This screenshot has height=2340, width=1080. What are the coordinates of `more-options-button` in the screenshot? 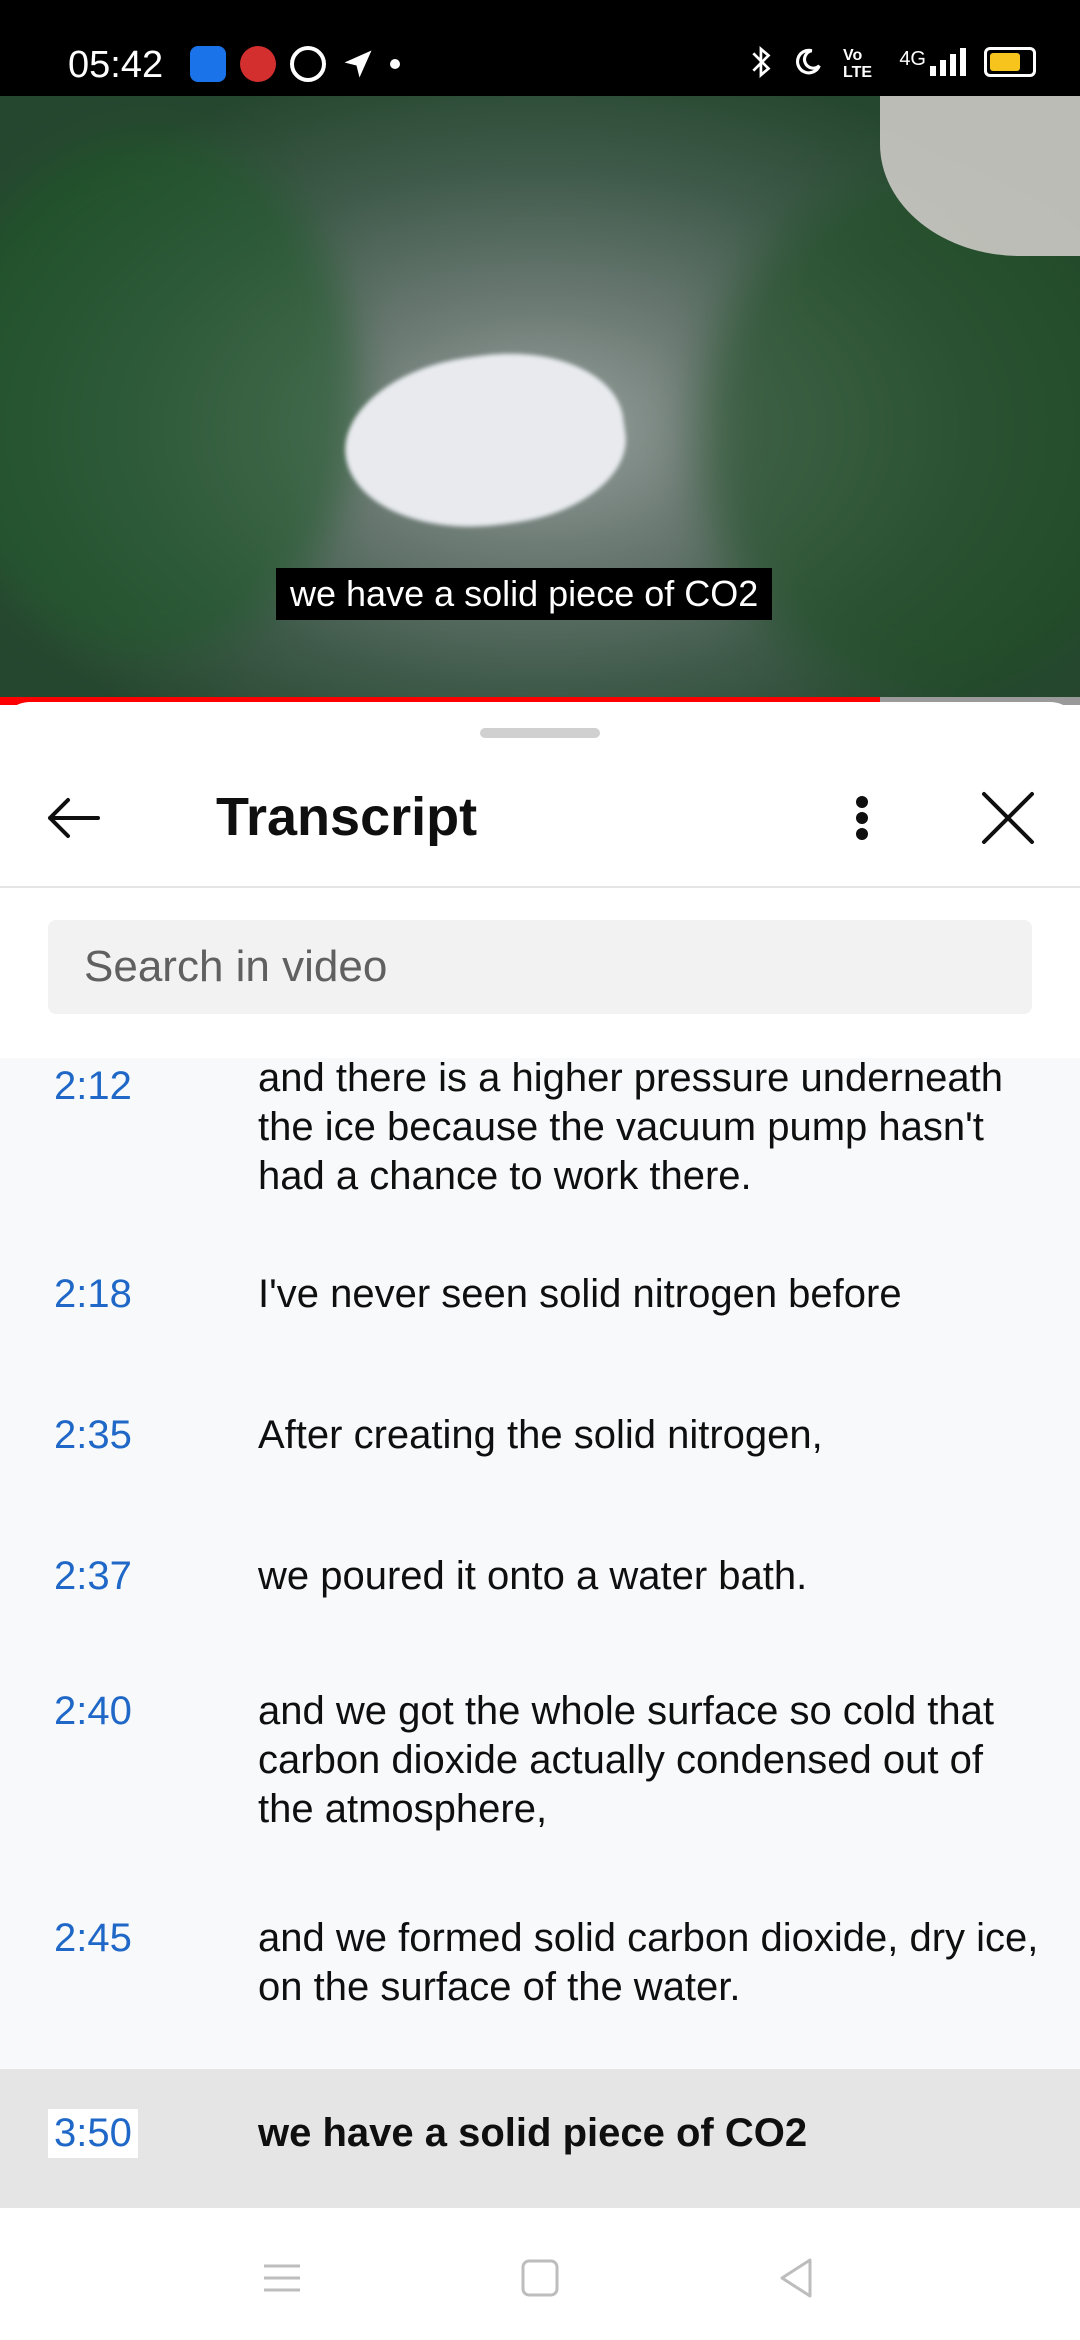 It's located at (862, 818).